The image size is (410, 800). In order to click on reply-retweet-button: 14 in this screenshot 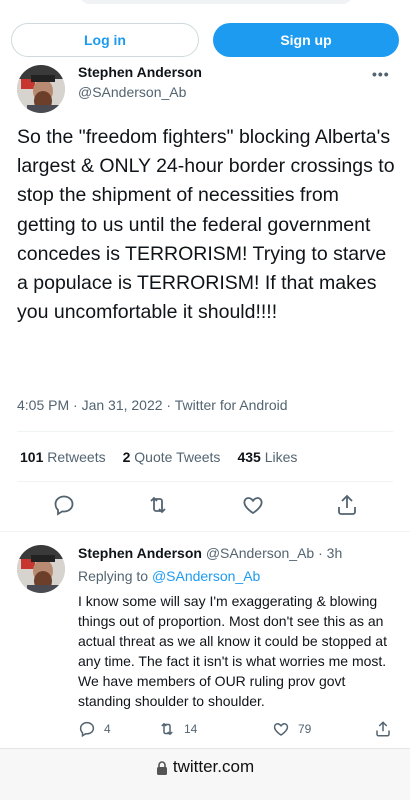, I will do `click(177, 729)`.